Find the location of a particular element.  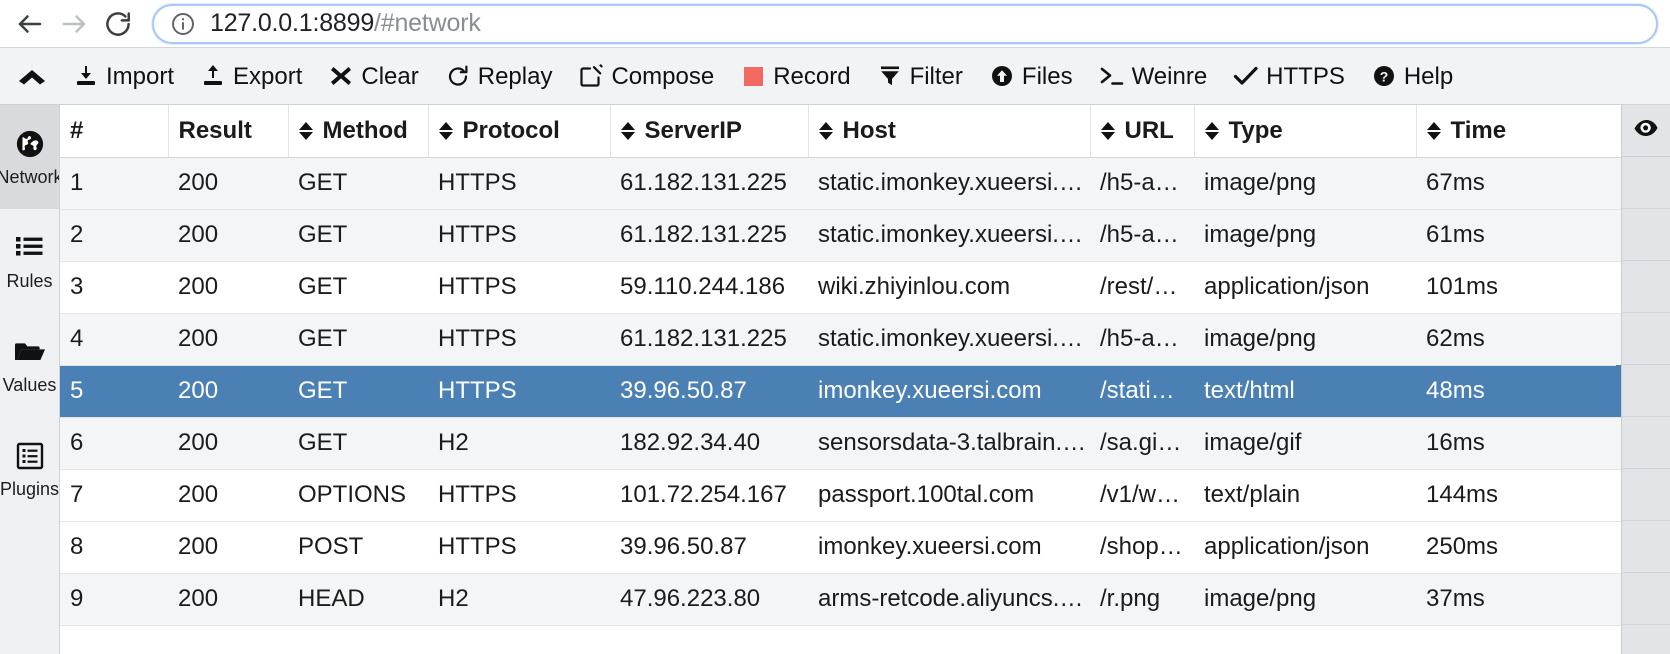

address-bar: 127.0.0.1:8899/#network is located at coordinates (905, 23).